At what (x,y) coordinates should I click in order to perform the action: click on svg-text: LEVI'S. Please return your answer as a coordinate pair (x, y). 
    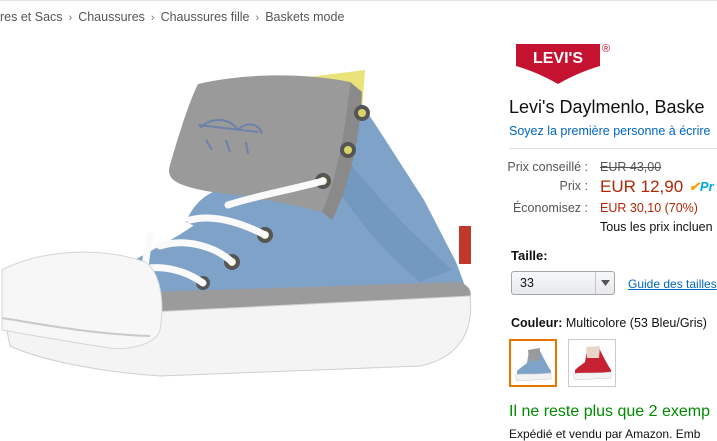
    Looking at the image, I should click on (558, 58).